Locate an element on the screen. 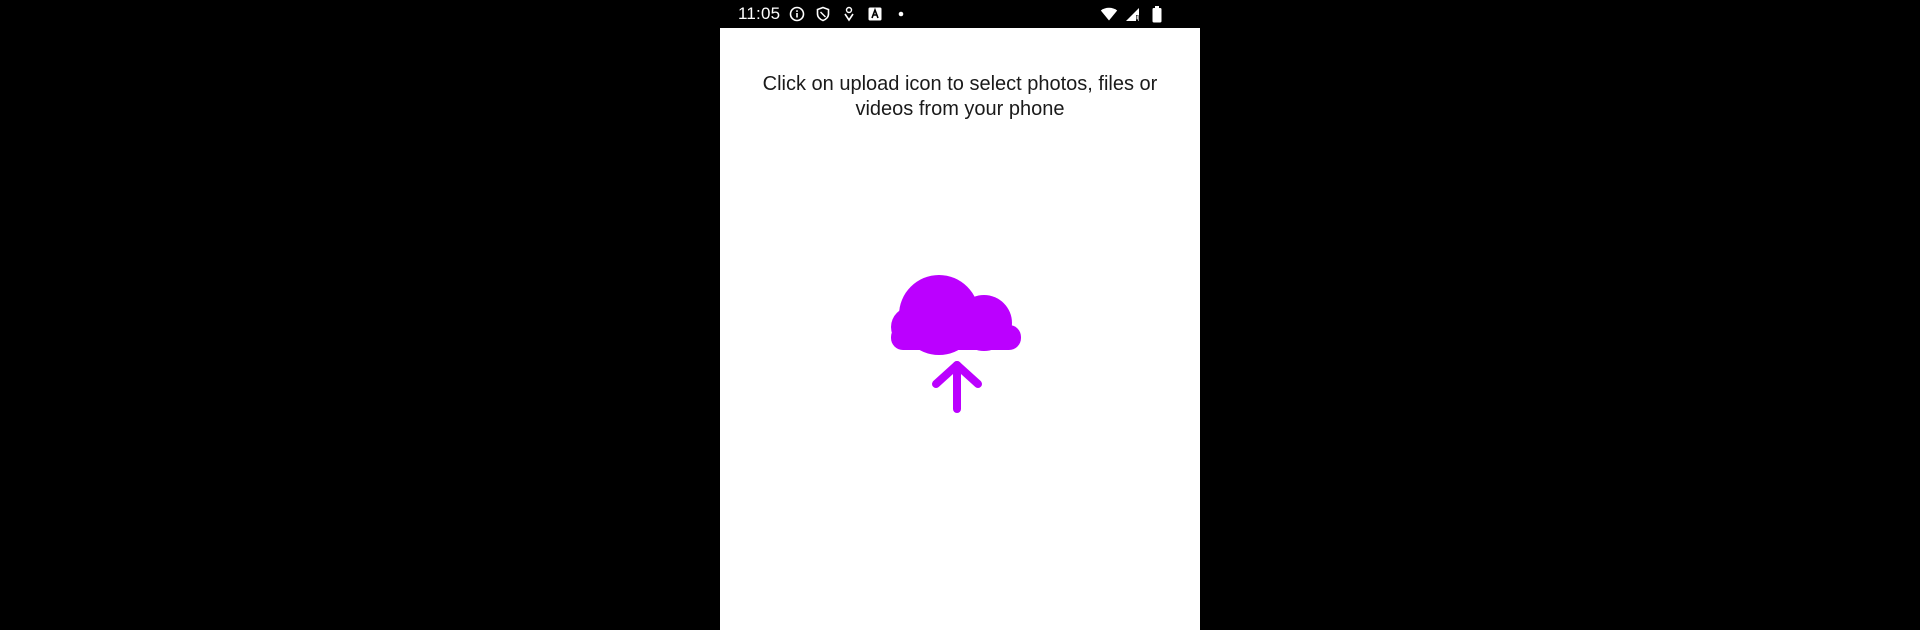 This screenshot has height=630, width=1920. shield-icon is located at coordinates (823, 14).